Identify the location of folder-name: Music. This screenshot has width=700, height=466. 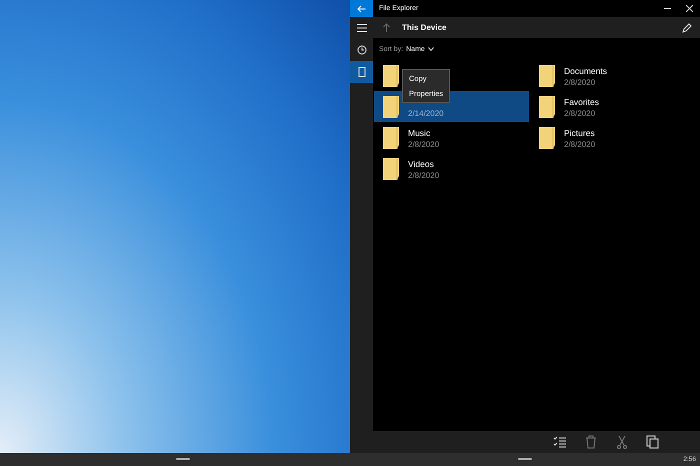
(420, 133).